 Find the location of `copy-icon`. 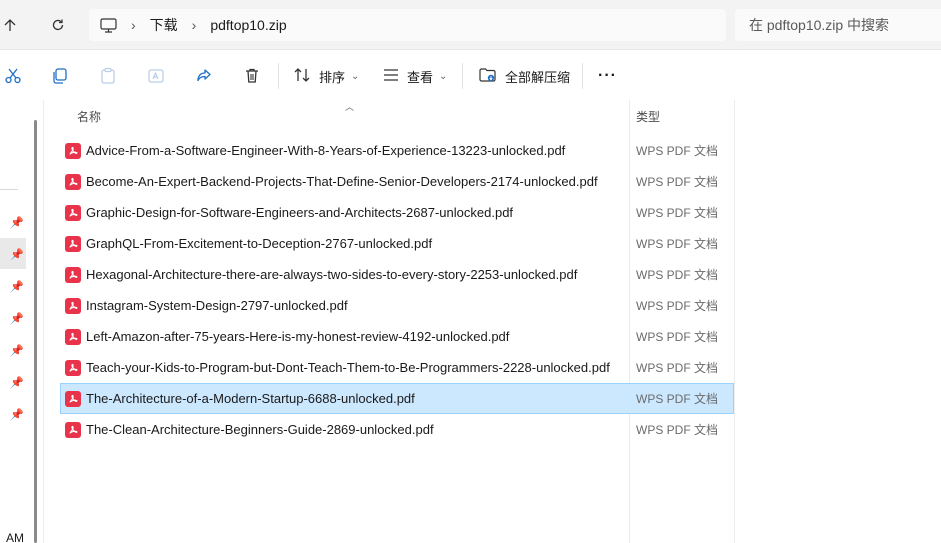

copy-icon is located at coordinates (60, 76).